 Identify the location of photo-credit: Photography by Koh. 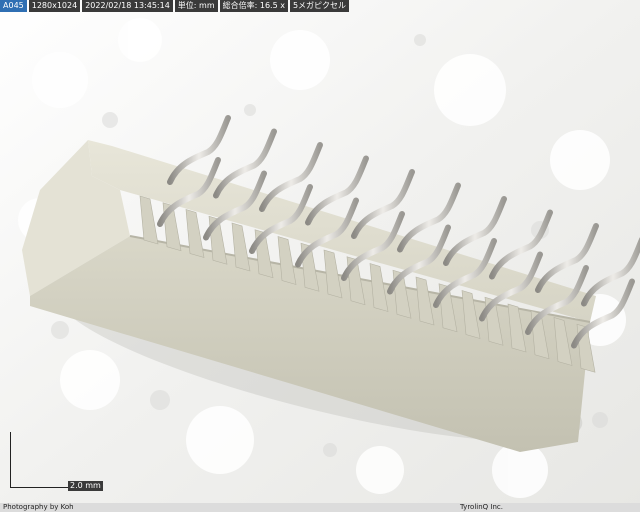
(38, 507).